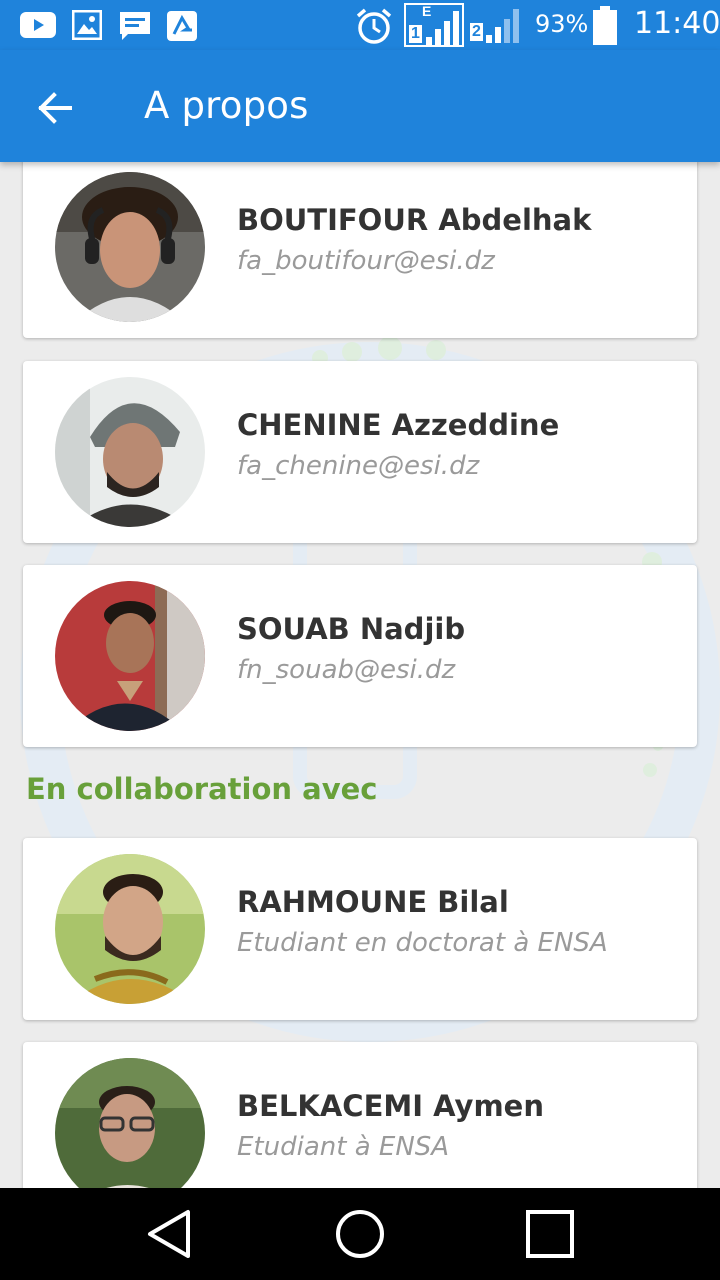 This screenshot has width=720, height=1280. I want to click on developer-name: SOUAB Nadjib, so click(351, 629).